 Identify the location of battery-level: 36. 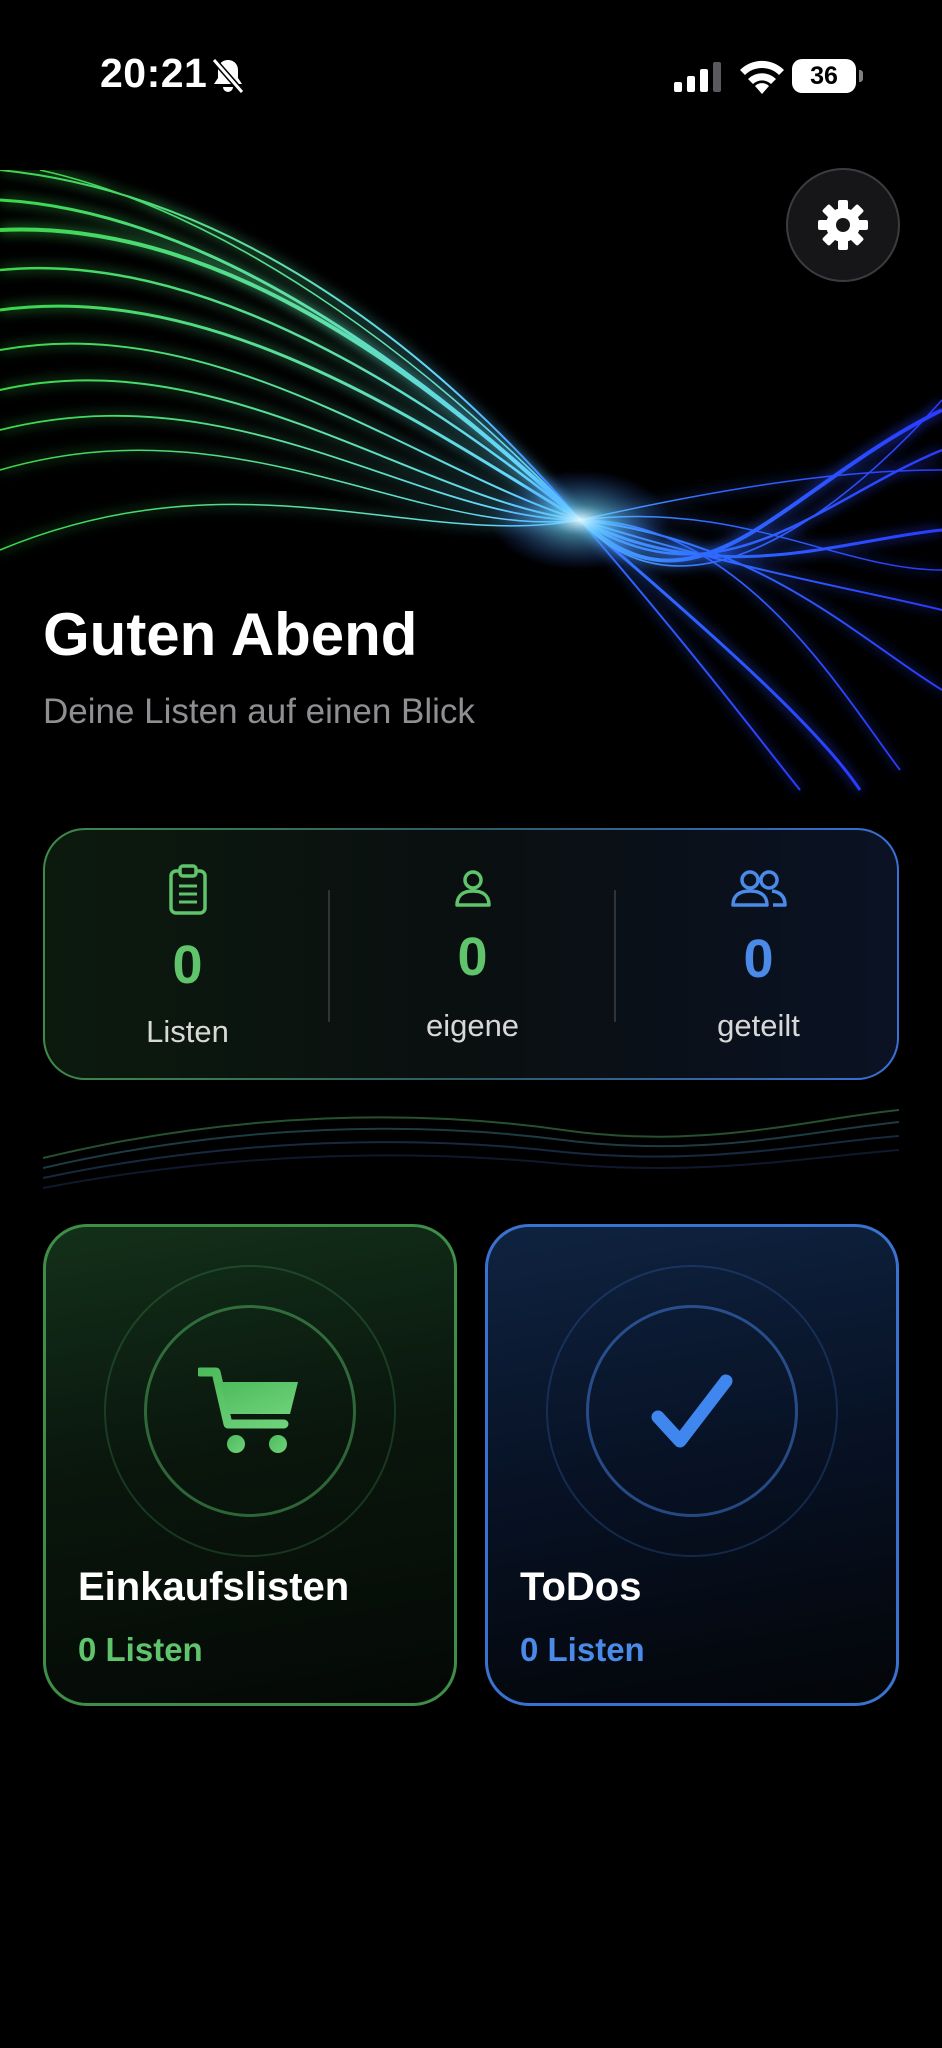
(824, 75).